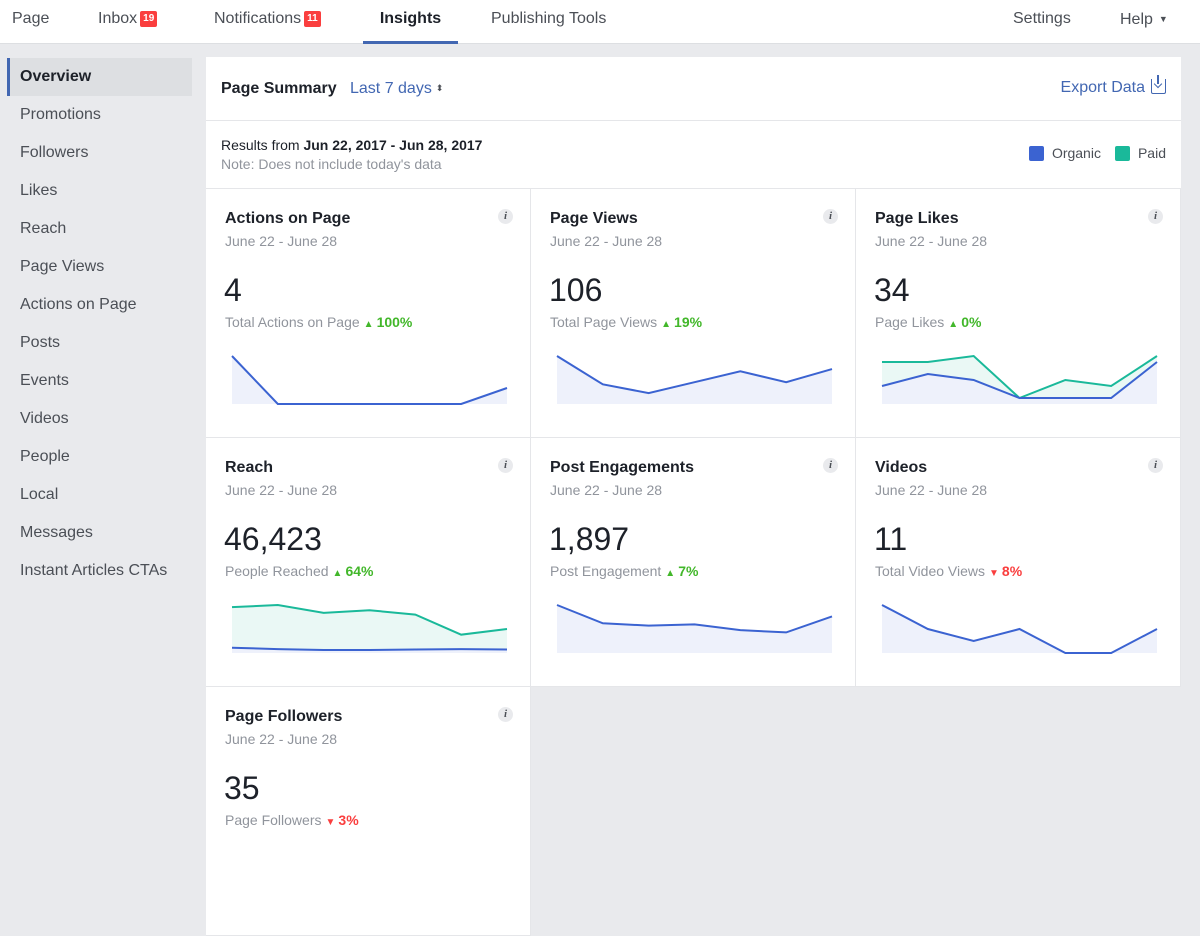 This screenshot has width=1200, height=936. Describe the element at coordinates (99, 77) in the screenshot. I see `sidebar-item-overview: Overview` at that location.